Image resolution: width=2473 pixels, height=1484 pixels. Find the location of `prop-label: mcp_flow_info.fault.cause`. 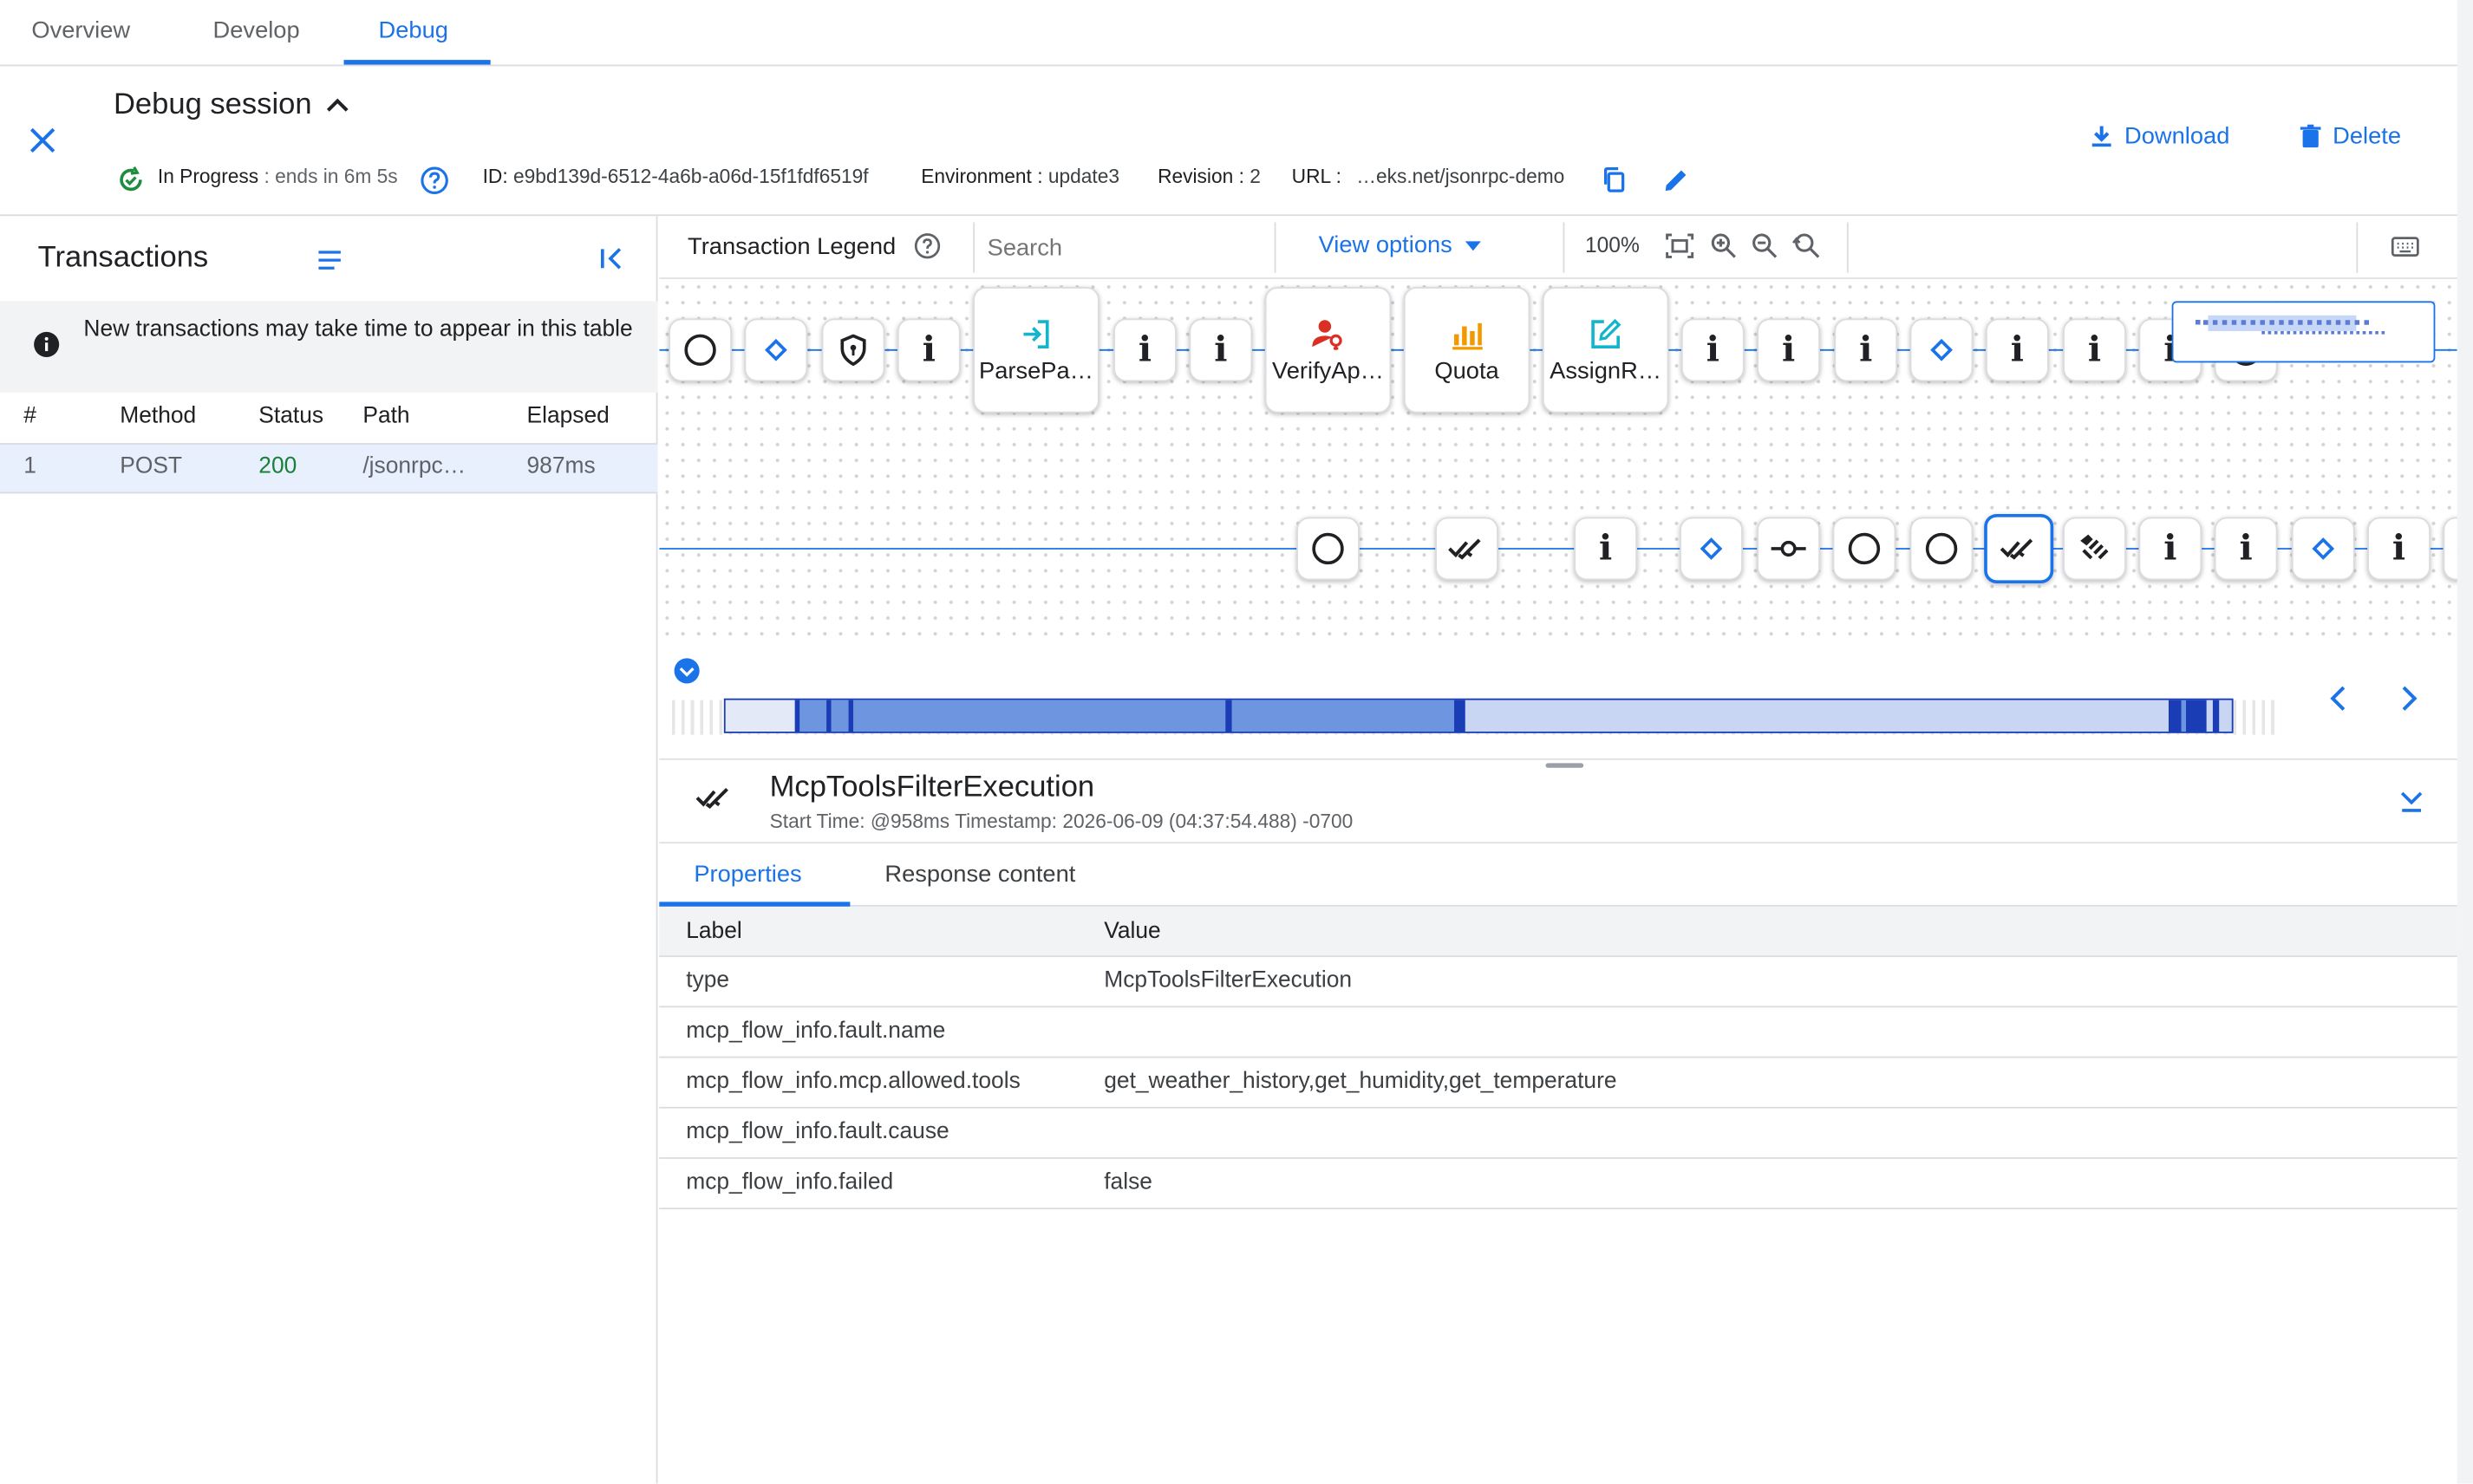

prop-label: mcp_flow_info.fault.cause is located at coordinates (817, 1132).